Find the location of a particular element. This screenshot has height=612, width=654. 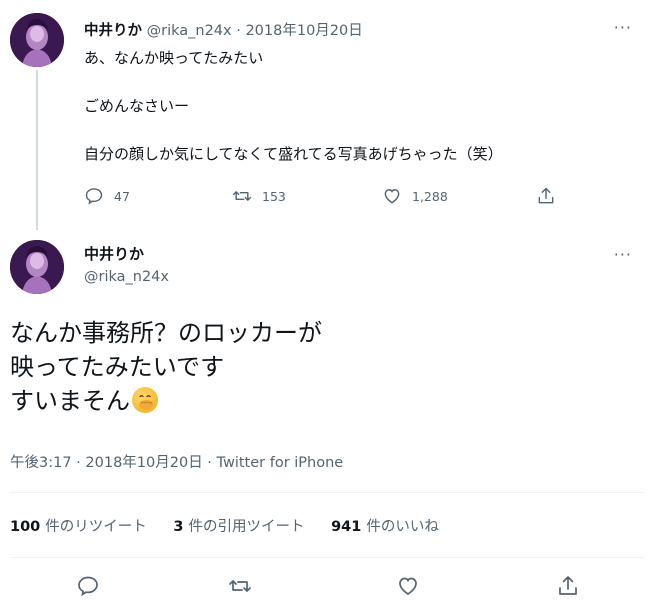

retweet-button is located at coordinates (242, 588).